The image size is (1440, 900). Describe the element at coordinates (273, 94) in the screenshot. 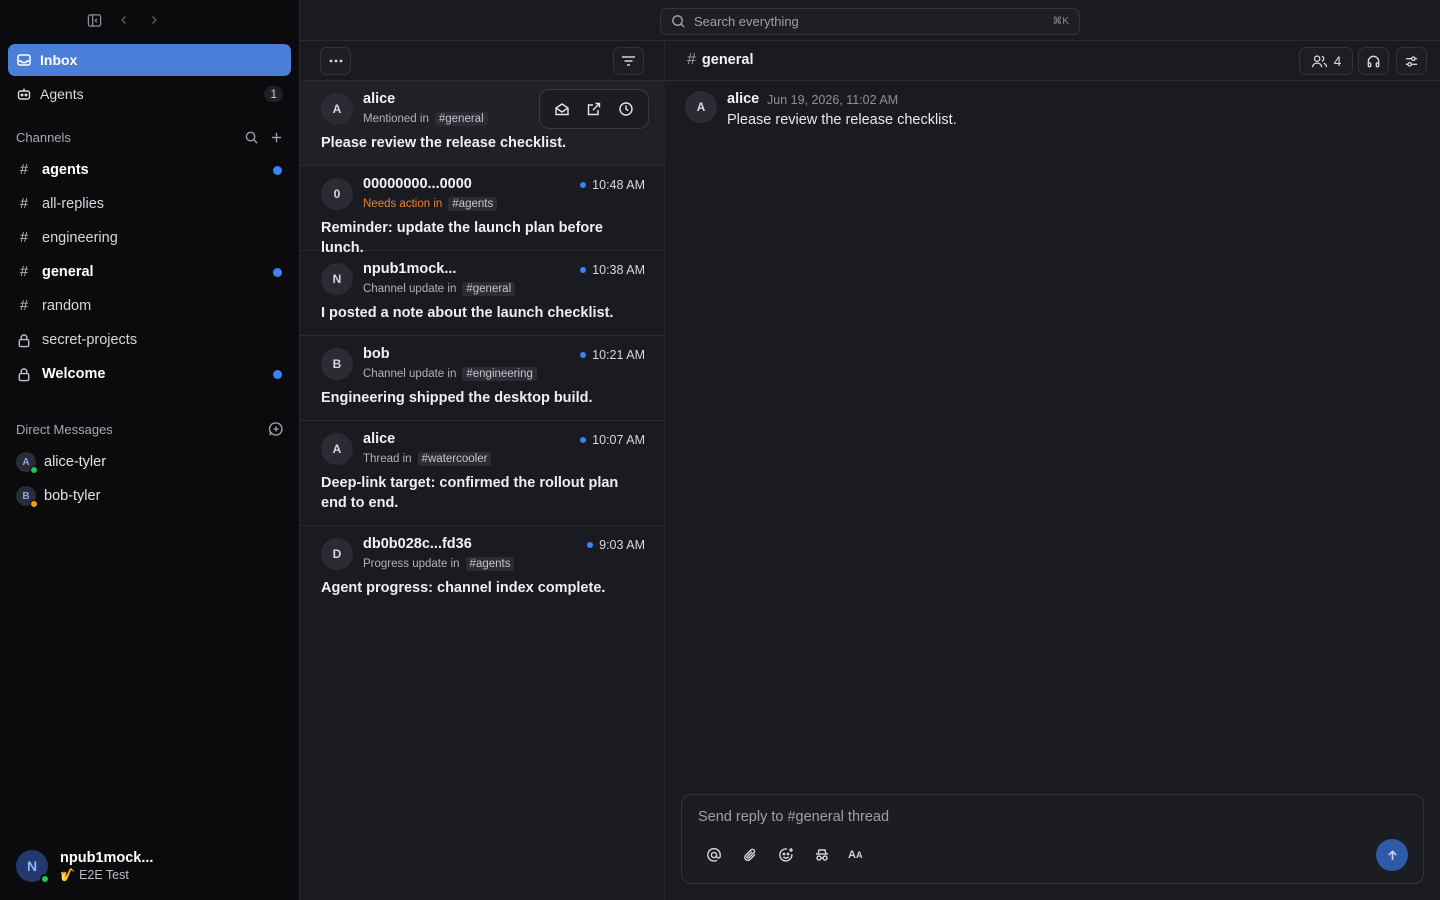

I see `agents-count-badge: 1` at that location.